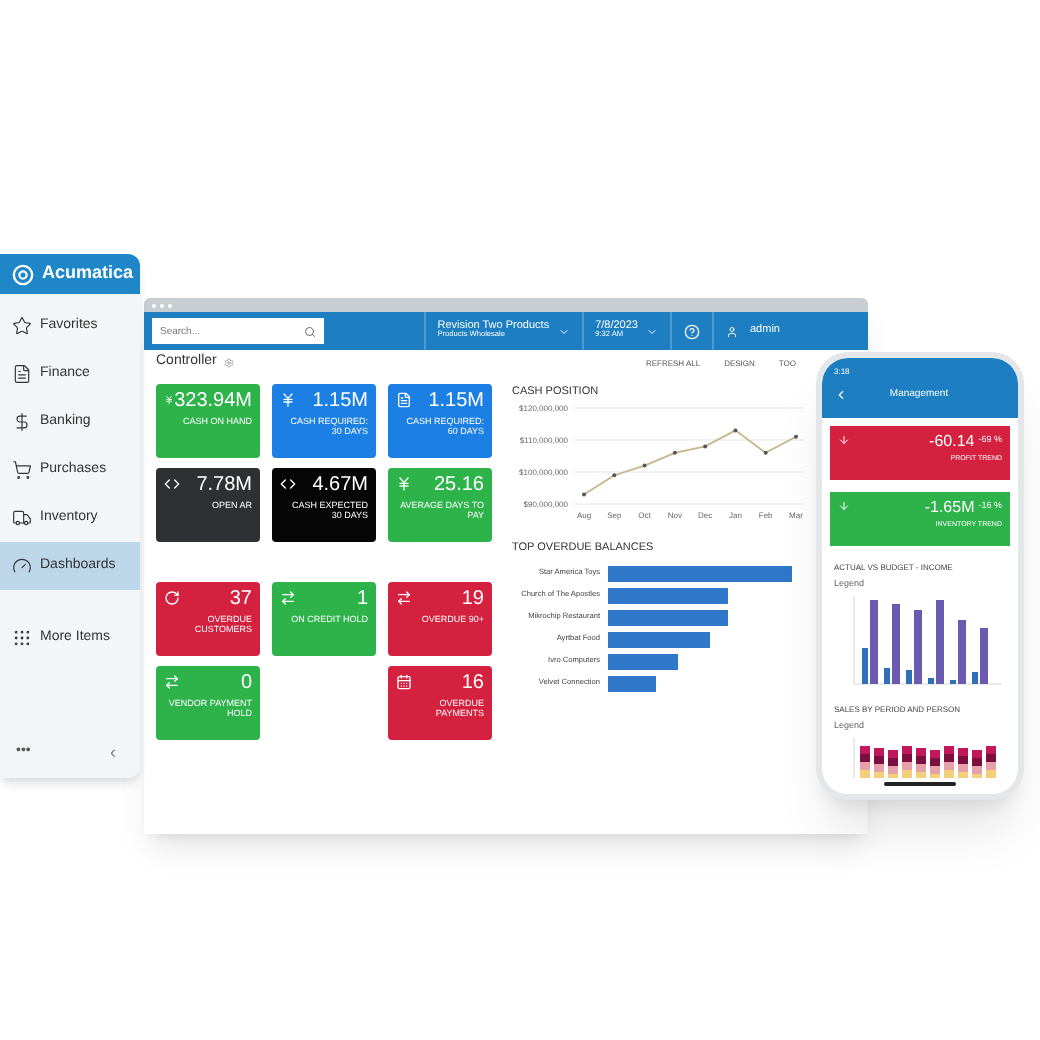 This screenshot has height=1040, width=1040. Describe the element at coordinates (458, 486) in the screenshot. I see `tile-value: 25.16` at that location.